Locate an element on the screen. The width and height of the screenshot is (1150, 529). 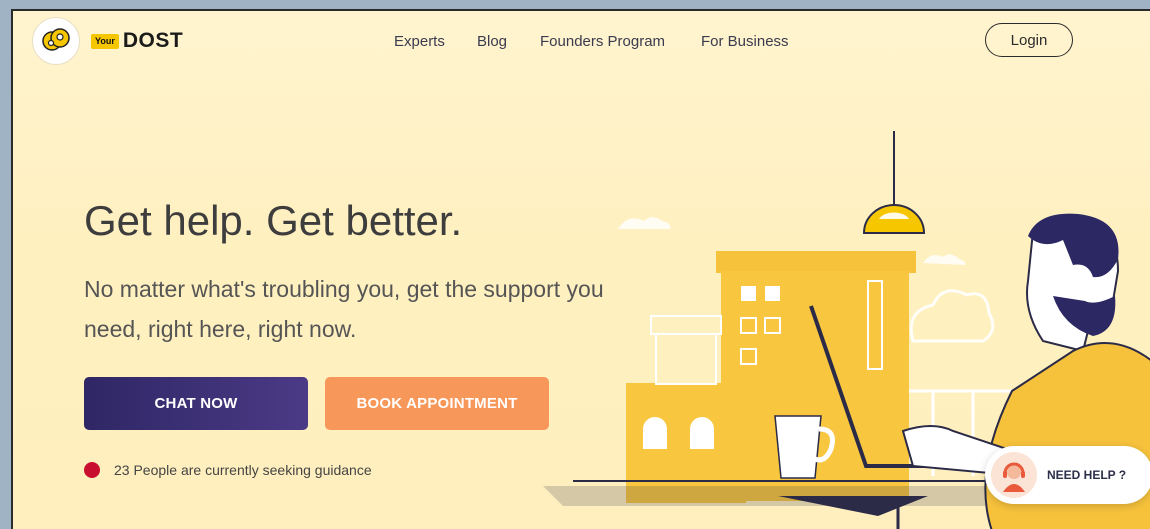
nav-founders-program: Founders Program is located at coordinates (602, 41).